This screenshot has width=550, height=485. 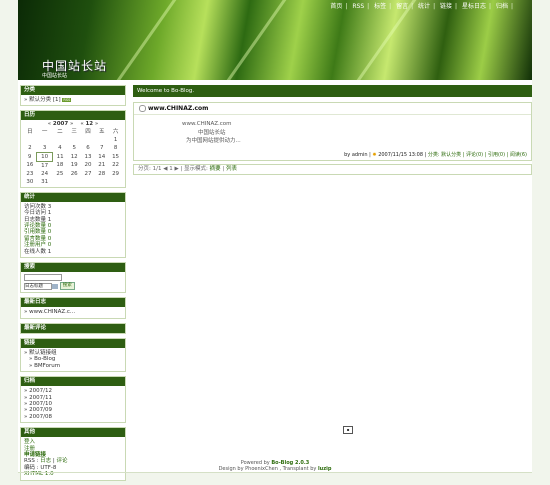 What do you see at coordinates (44, 147) in the screenshot?
I see `calendar-day: 3` at bounding box center [44, 147].